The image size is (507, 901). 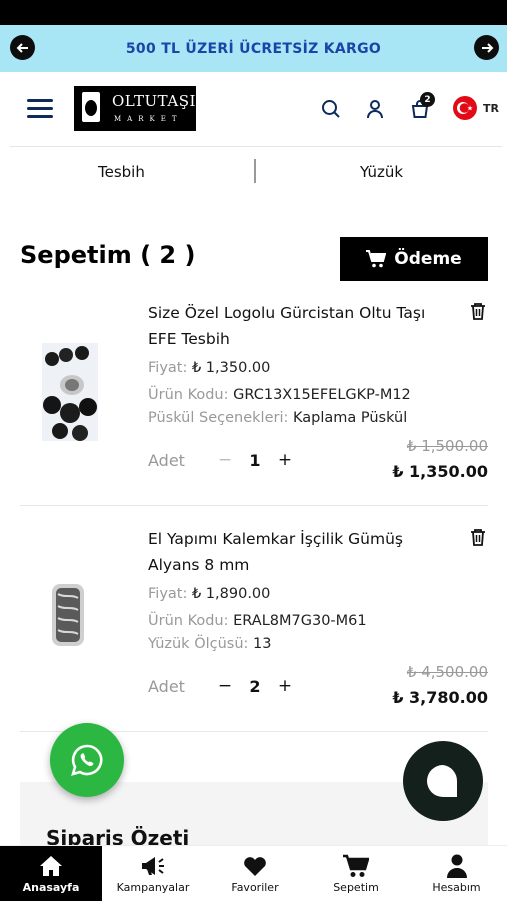 What do you see at coordinates (381, 172) in the screenshot?
I see `category-yuzuk: Yüzük` at bounding box center [381, 172].